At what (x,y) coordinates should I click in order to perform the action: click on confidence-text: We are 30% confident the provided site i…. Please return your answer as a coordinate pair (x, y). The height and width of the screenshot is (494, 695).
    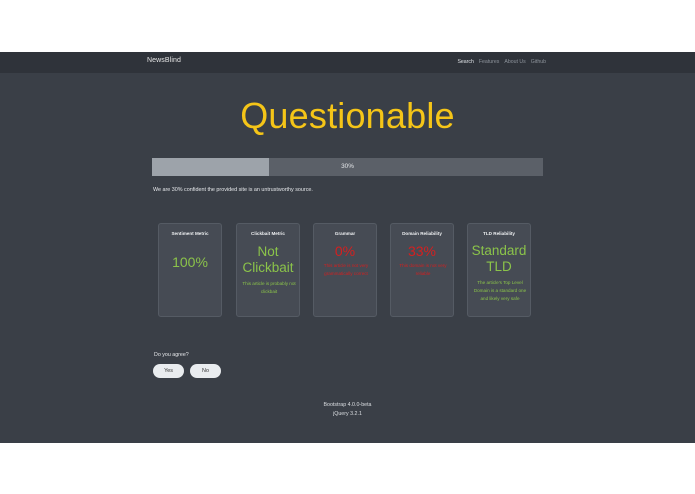
    Looking at the image, I should click on (233, 190).